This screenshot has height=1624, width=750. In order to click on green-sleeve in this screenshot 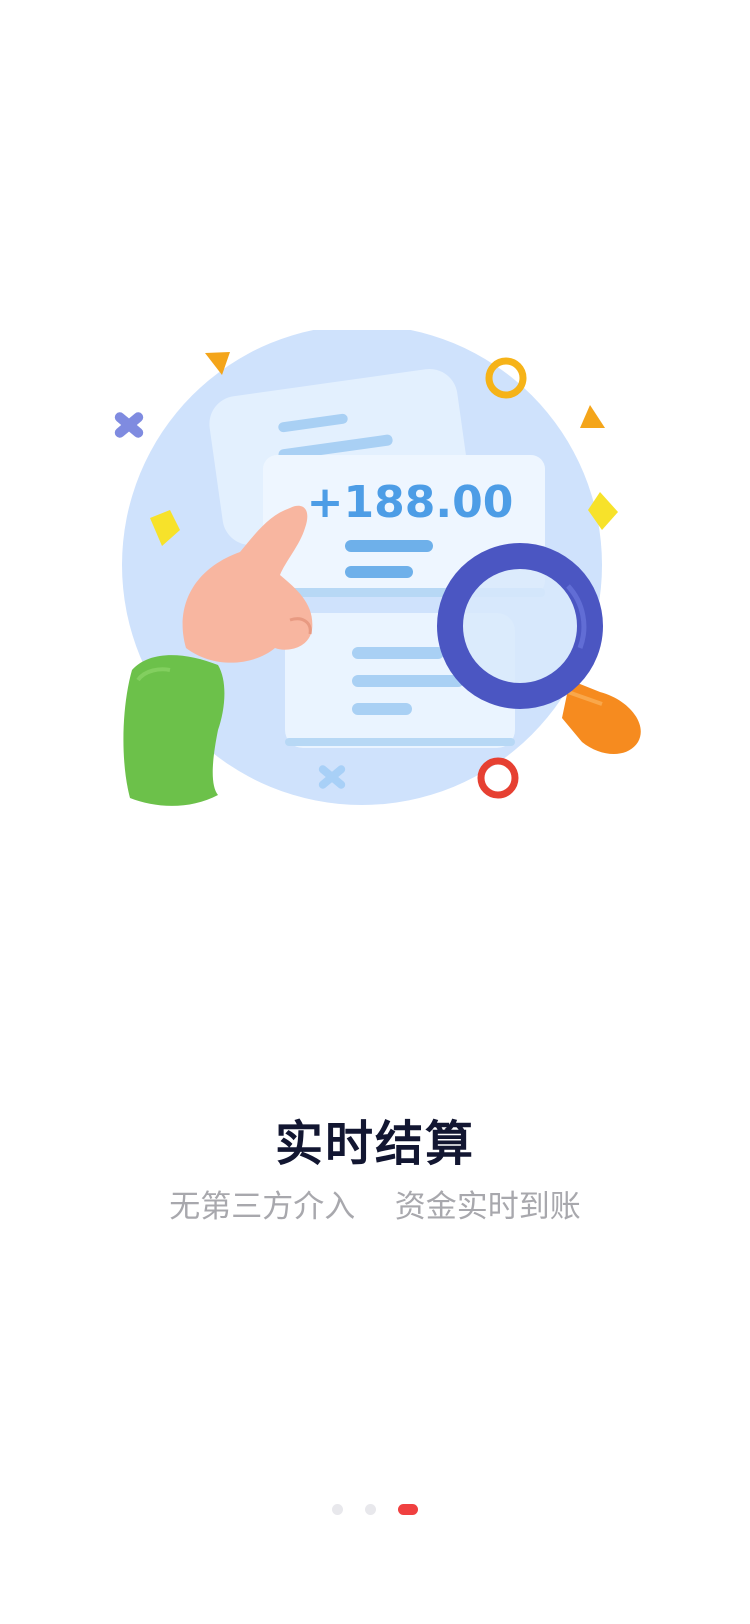, I will do `click(174, 730)`.